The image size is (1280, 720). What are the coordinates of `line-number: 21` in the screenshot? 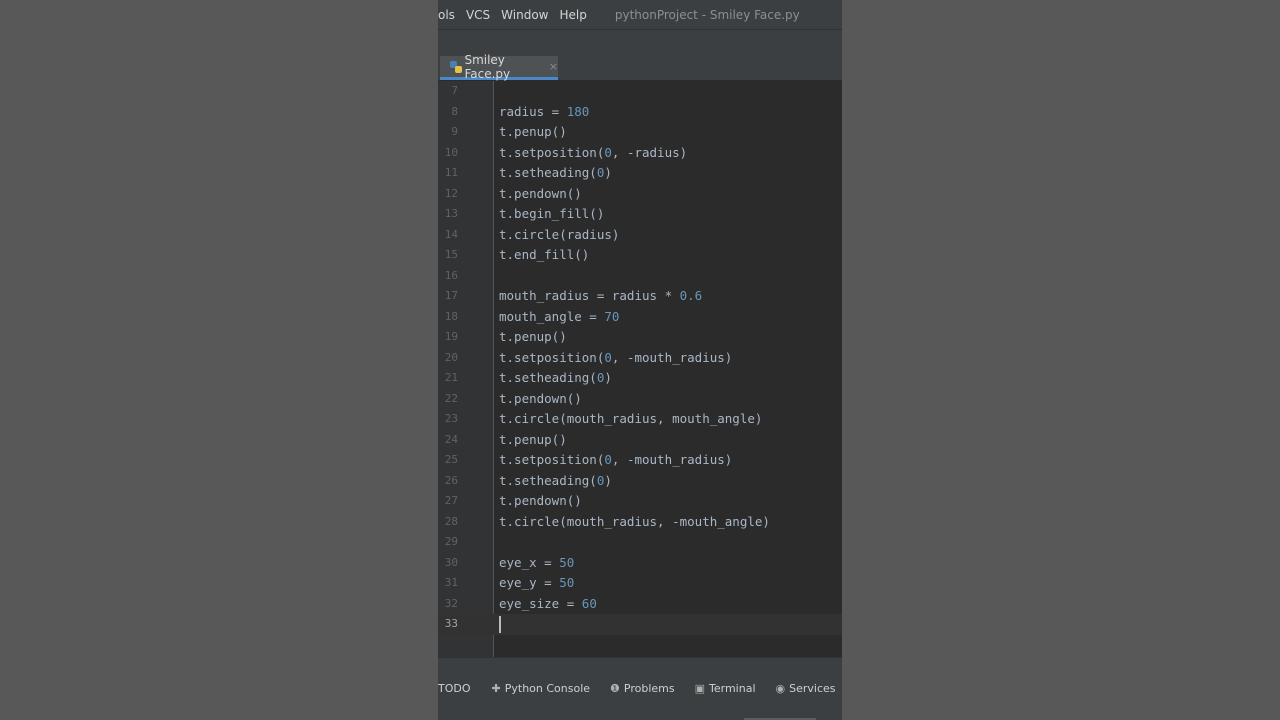 It's located at (451, 377).